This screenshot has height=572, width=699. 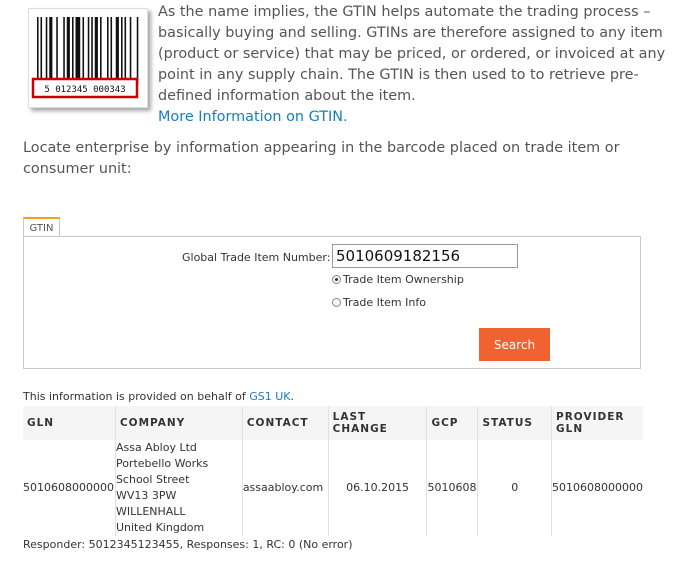 I want to click on header-provider-gln: PROVIDER GLN, so click(x=597, y=423).